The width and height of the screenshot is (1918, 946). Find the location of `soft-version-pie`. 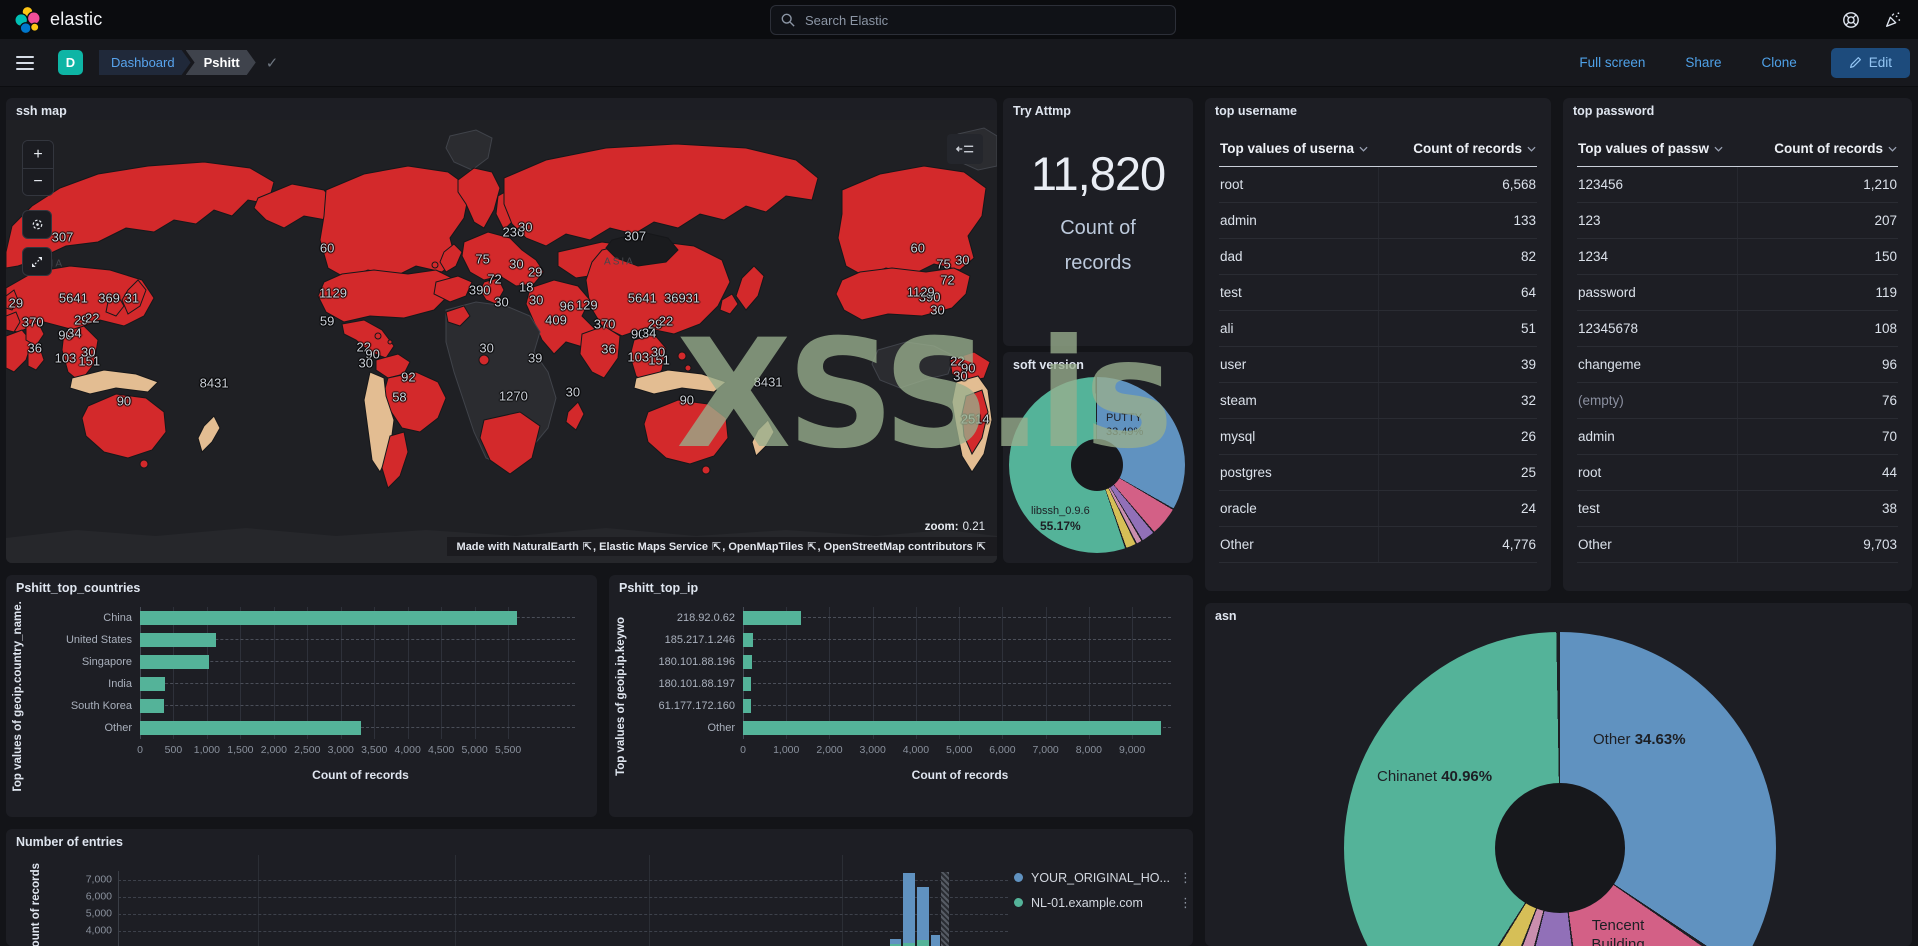

soft-version-pie is located at coordinates (1097, 465).